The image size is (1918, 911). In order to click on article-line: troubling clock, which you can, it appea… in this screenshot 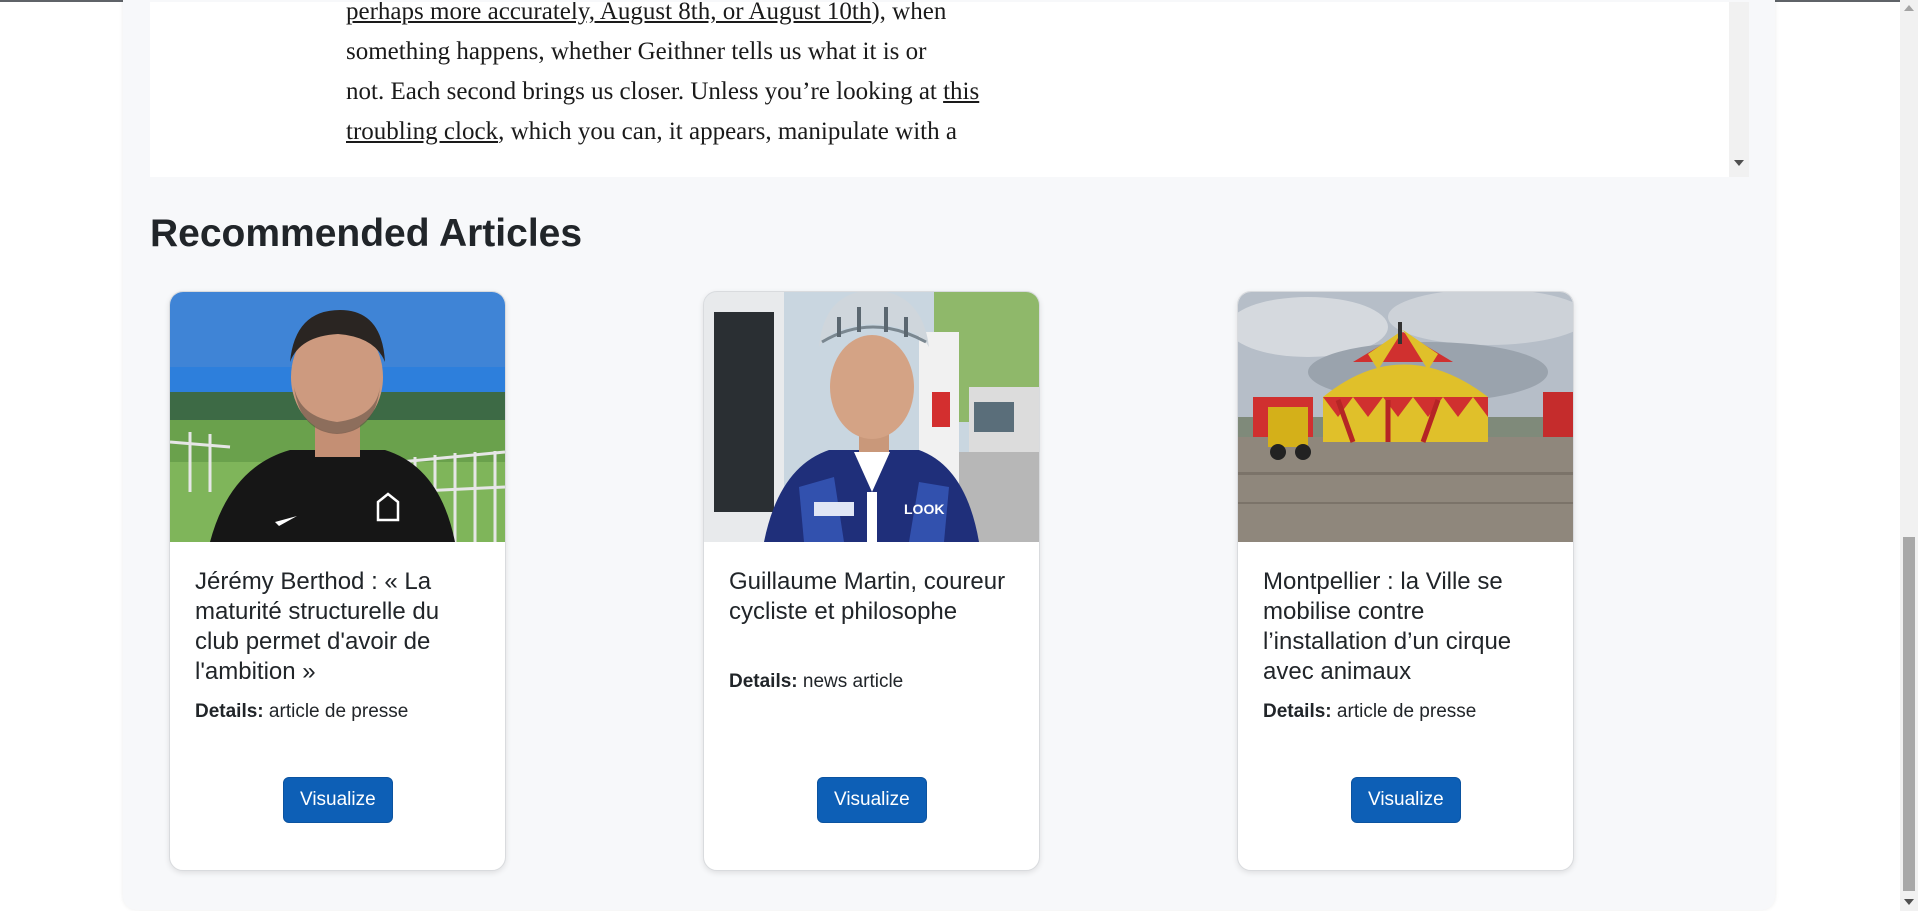, I will do `click(651, 131)`.